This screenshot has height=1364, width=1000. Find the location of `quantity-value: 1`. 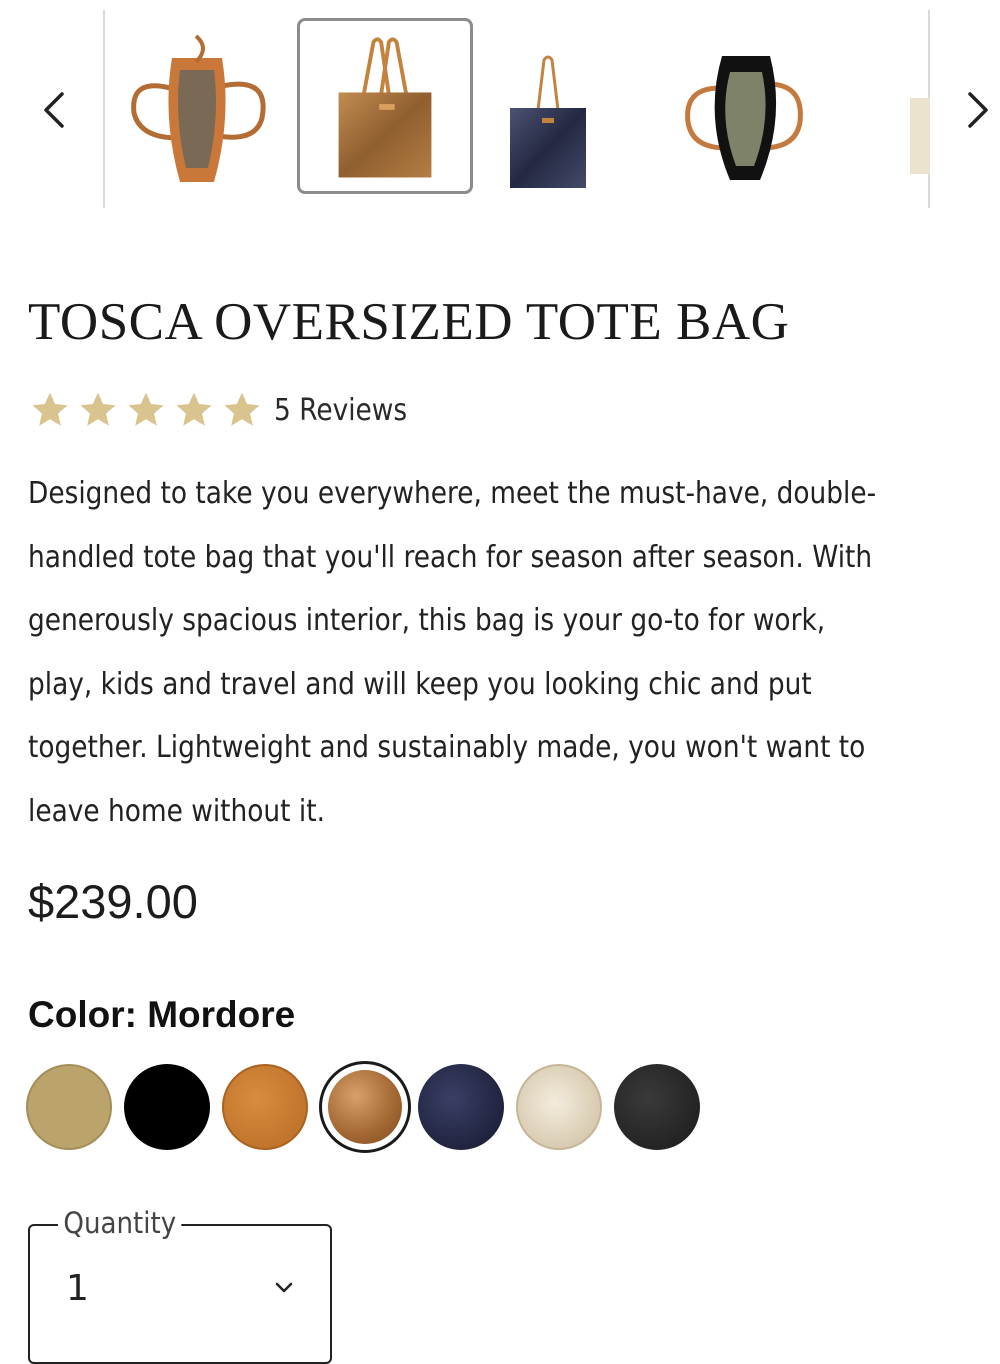

quantity-value: 1 is located at coordinates (77, 1288).